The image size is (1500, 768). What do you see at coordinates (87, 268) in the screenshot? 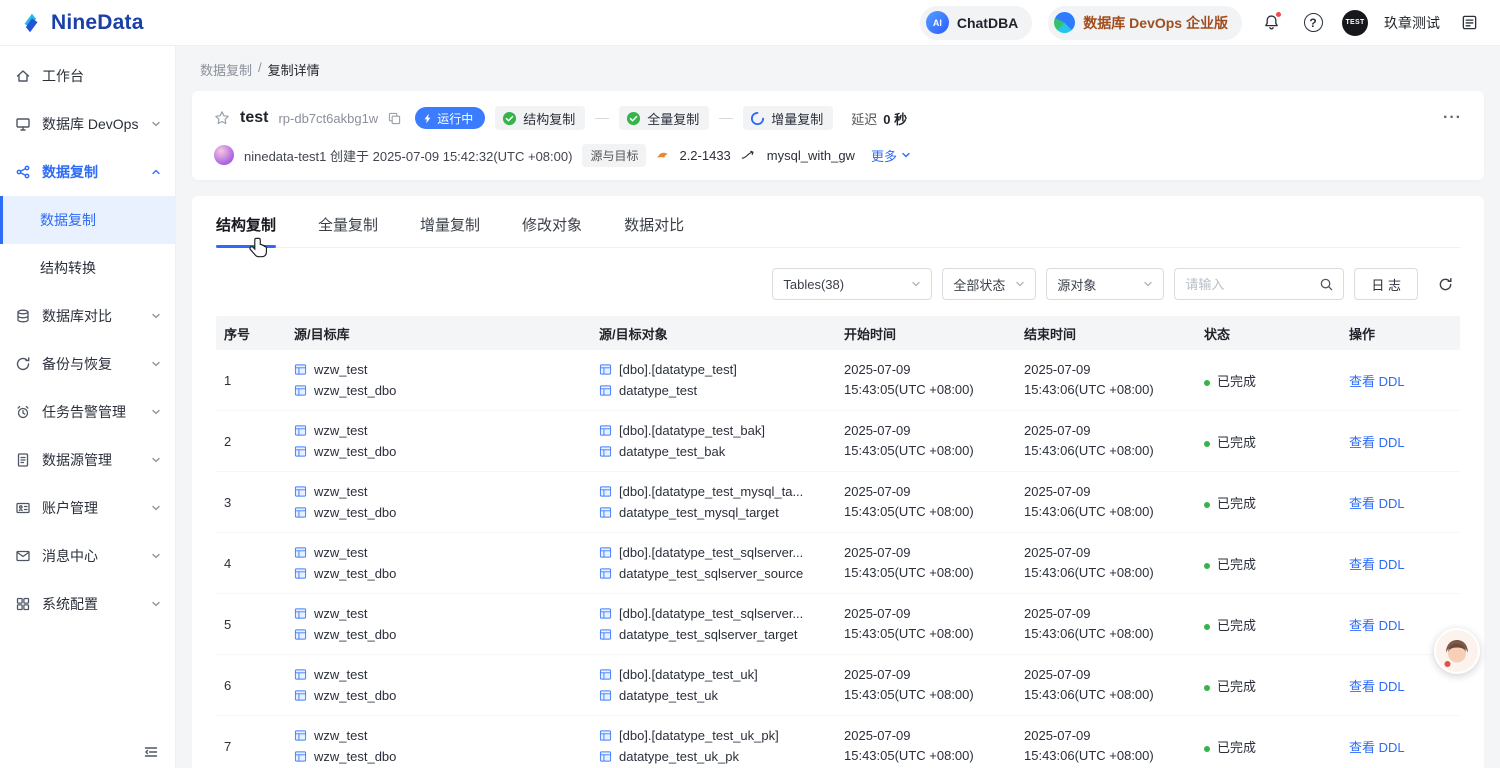
I see `sidebar-subitem-structure-conversion: 结构转换` at bounding box center [87, 268].